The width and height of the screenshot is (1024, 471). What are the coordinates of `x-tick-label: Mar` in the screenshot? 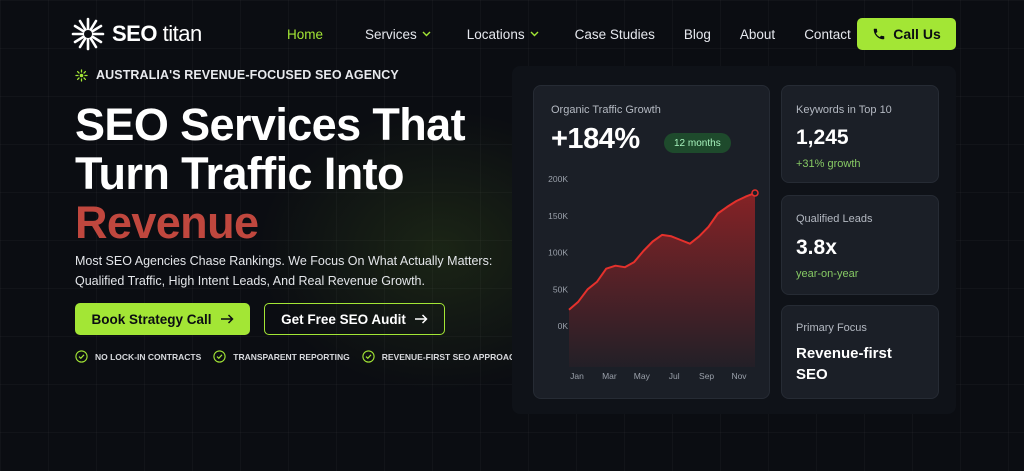 It's located at (609, 376).